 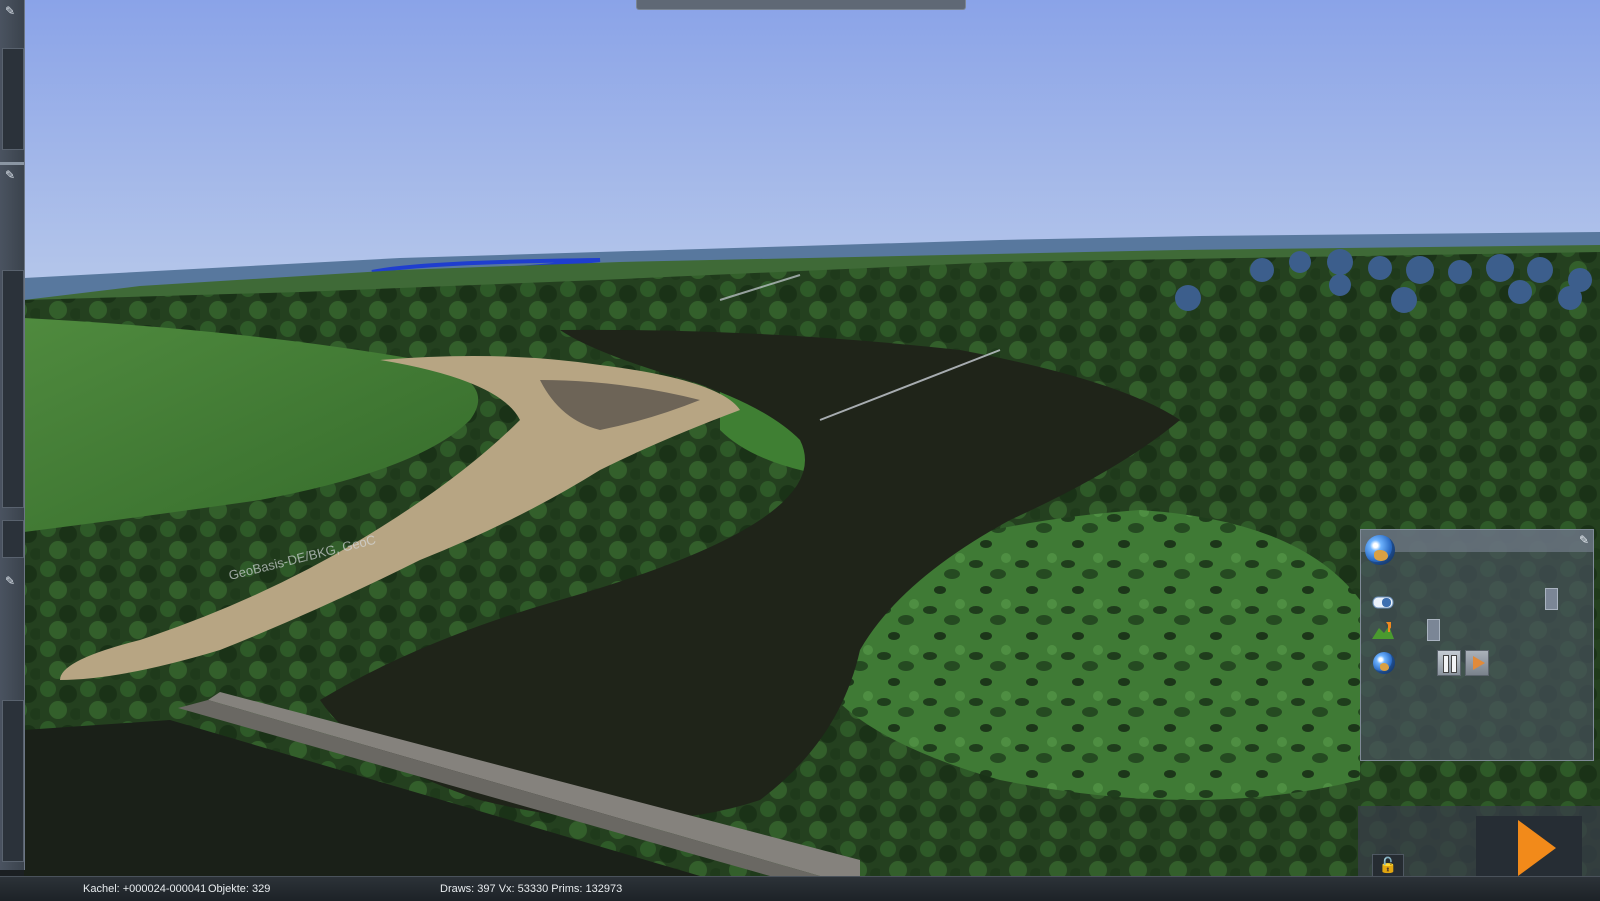 What do you see at coordinates (1477, 645) in the screenshot?
I see `view-control-panel: ✎` at bounding box center [1477, 645].